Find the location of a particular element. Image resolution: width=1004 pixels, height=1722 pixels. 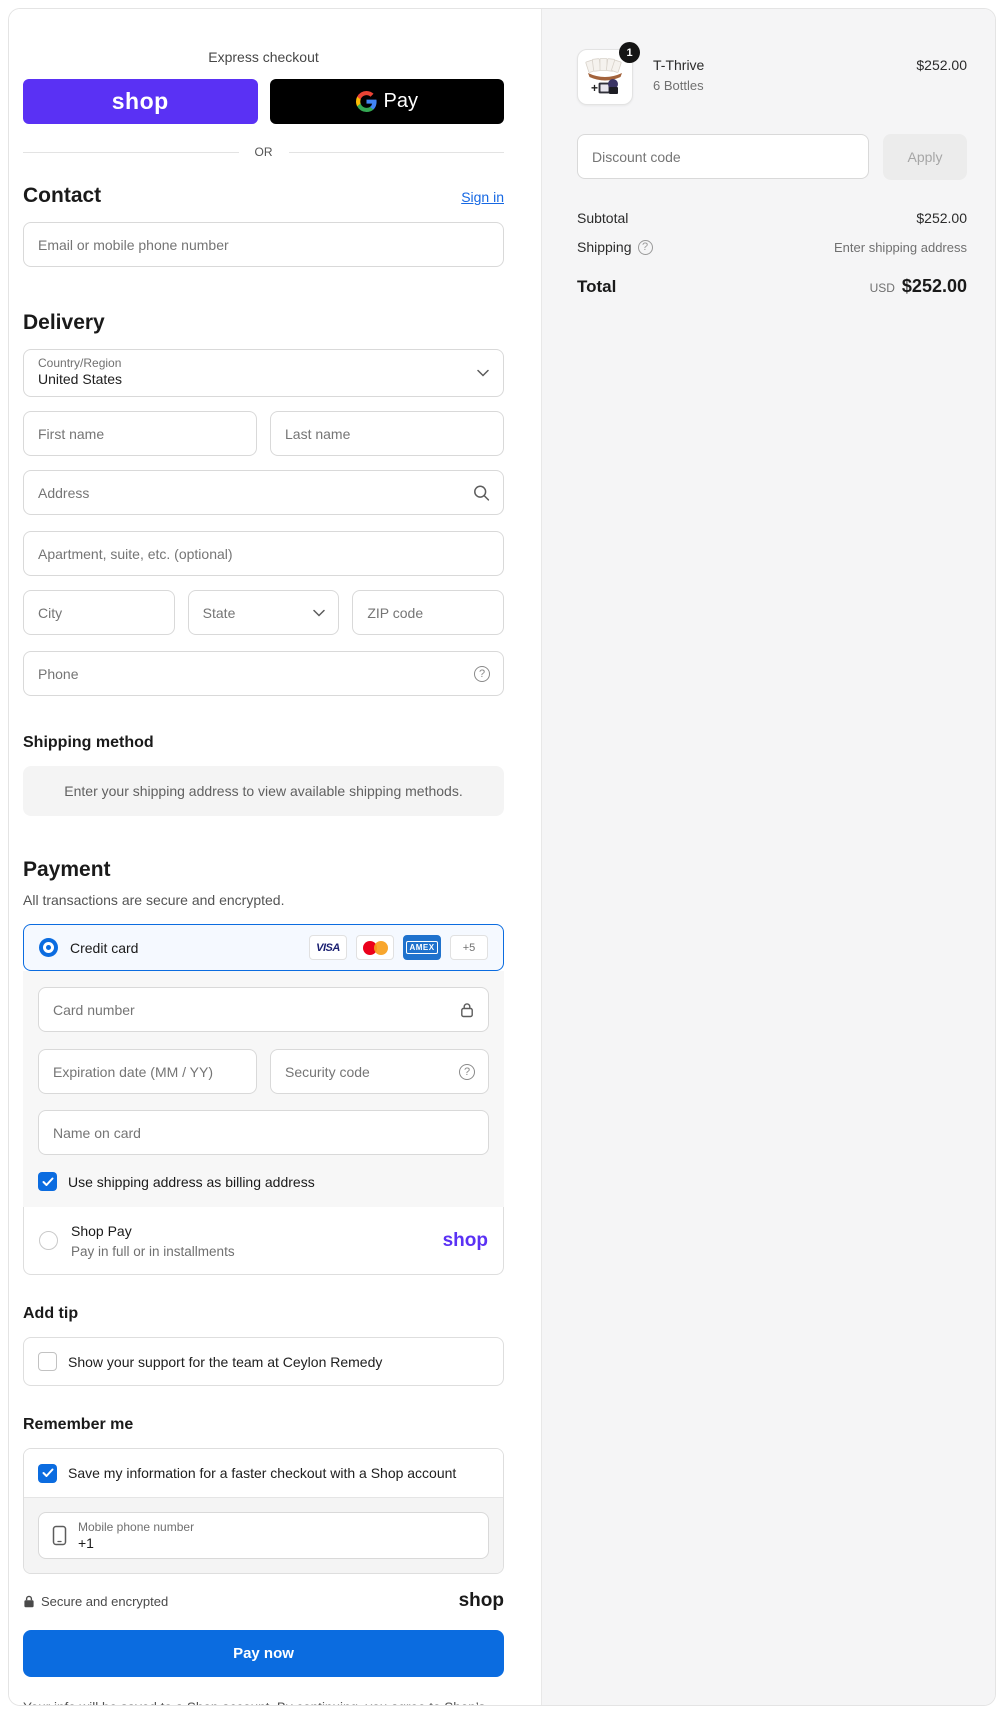

total-value: $252.00 is located at coordinates (934, 286).